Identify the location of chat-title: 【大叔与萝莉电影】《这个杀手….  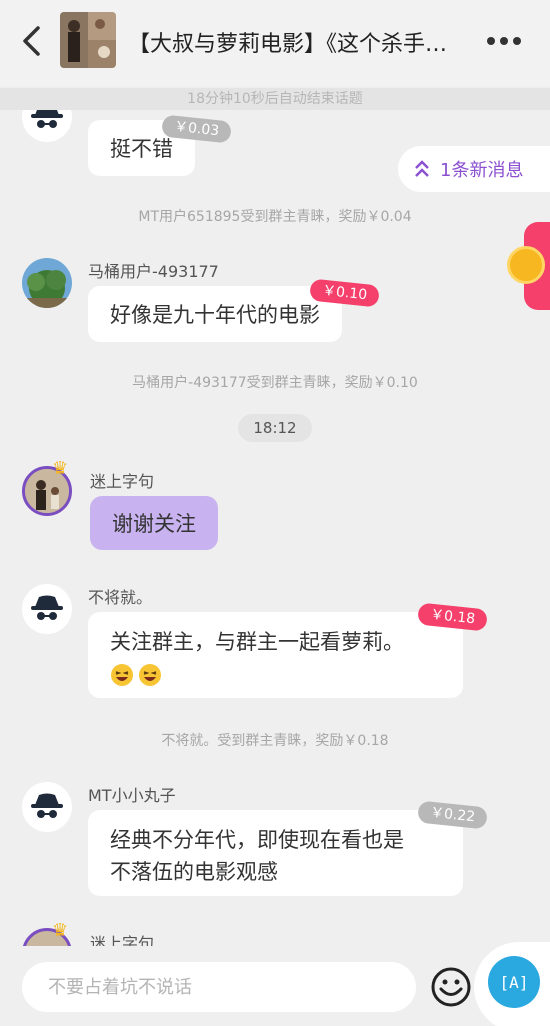
(288, 44).